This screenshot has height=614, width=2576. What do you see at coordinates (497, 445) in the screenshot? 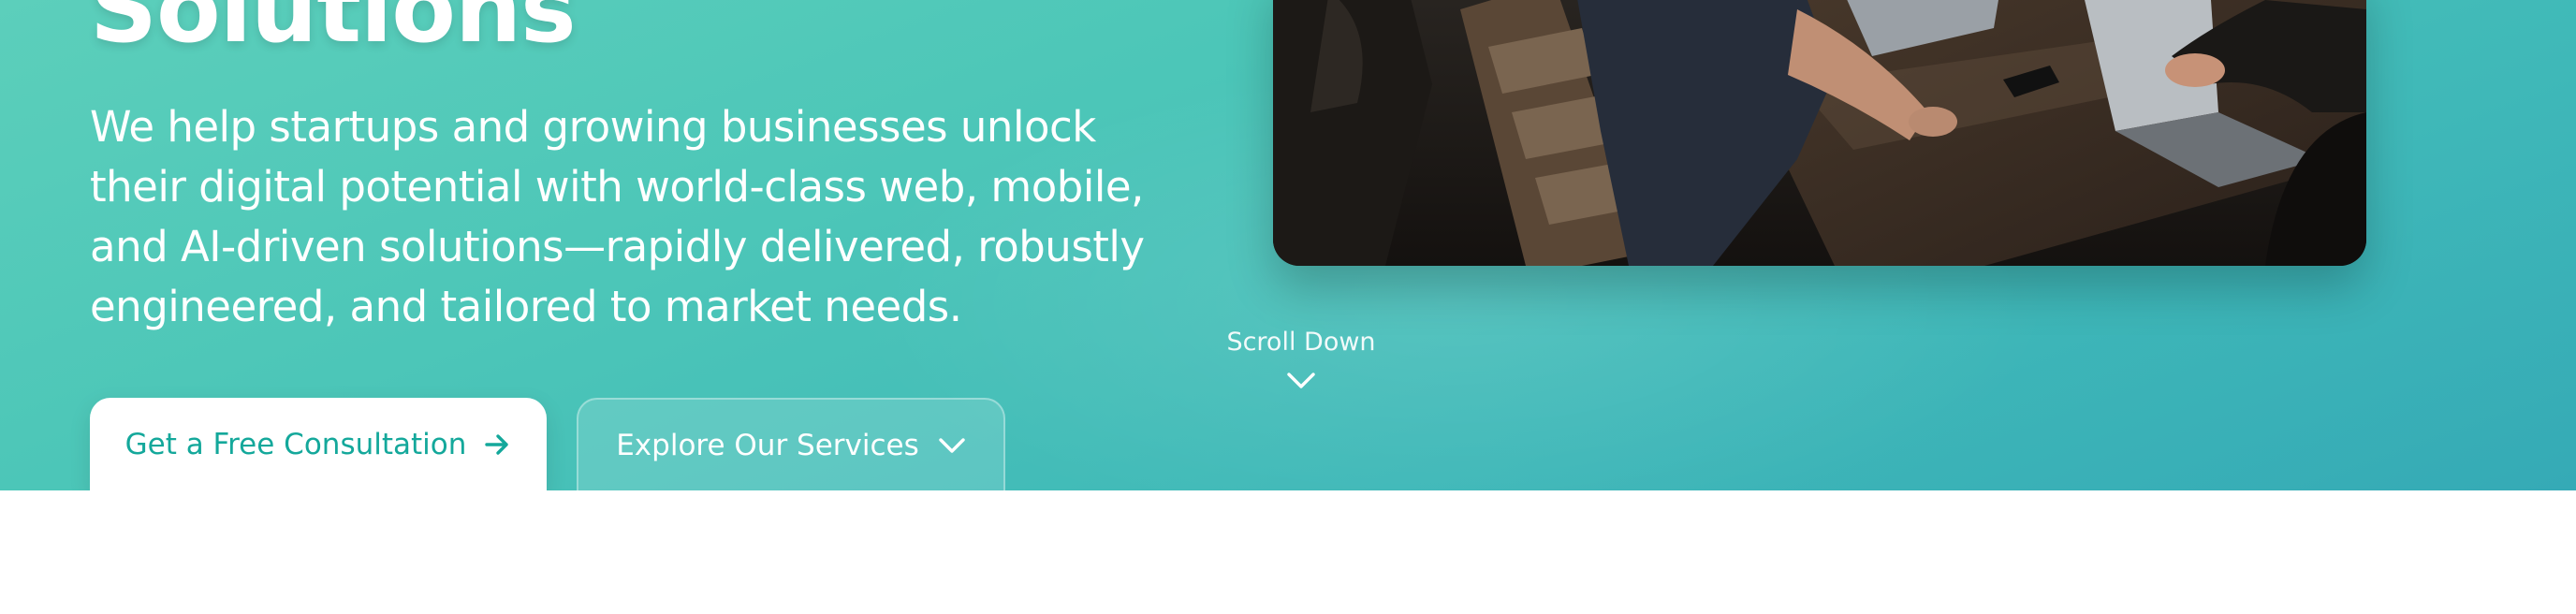
I see `arrow-right-icon` at bounding box center [497, 445].